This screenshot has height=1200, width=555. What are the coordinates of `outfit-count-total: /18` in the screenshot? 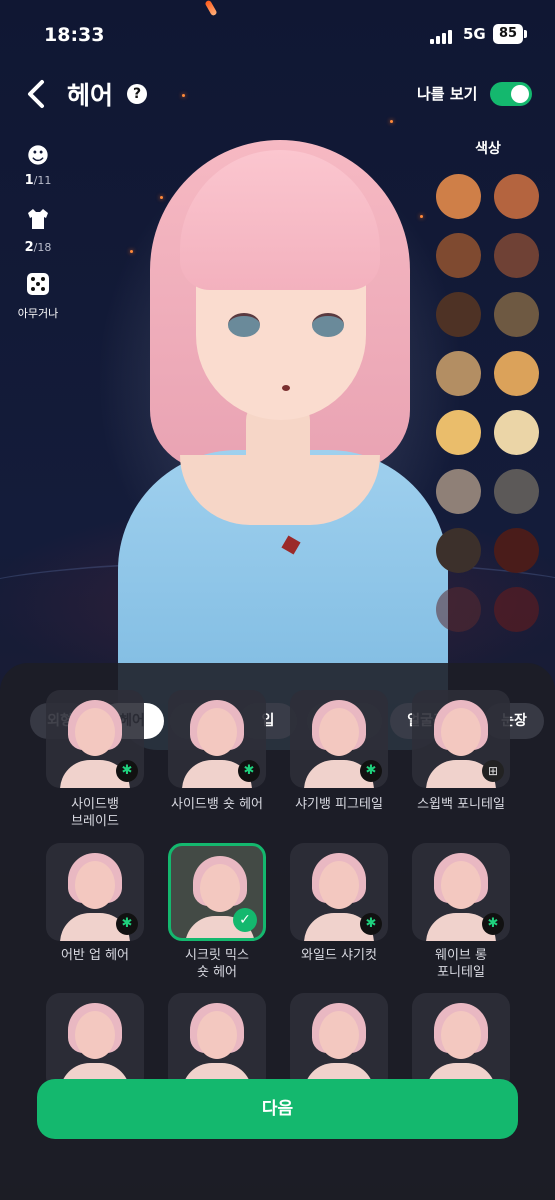 It's located at (42, 247).